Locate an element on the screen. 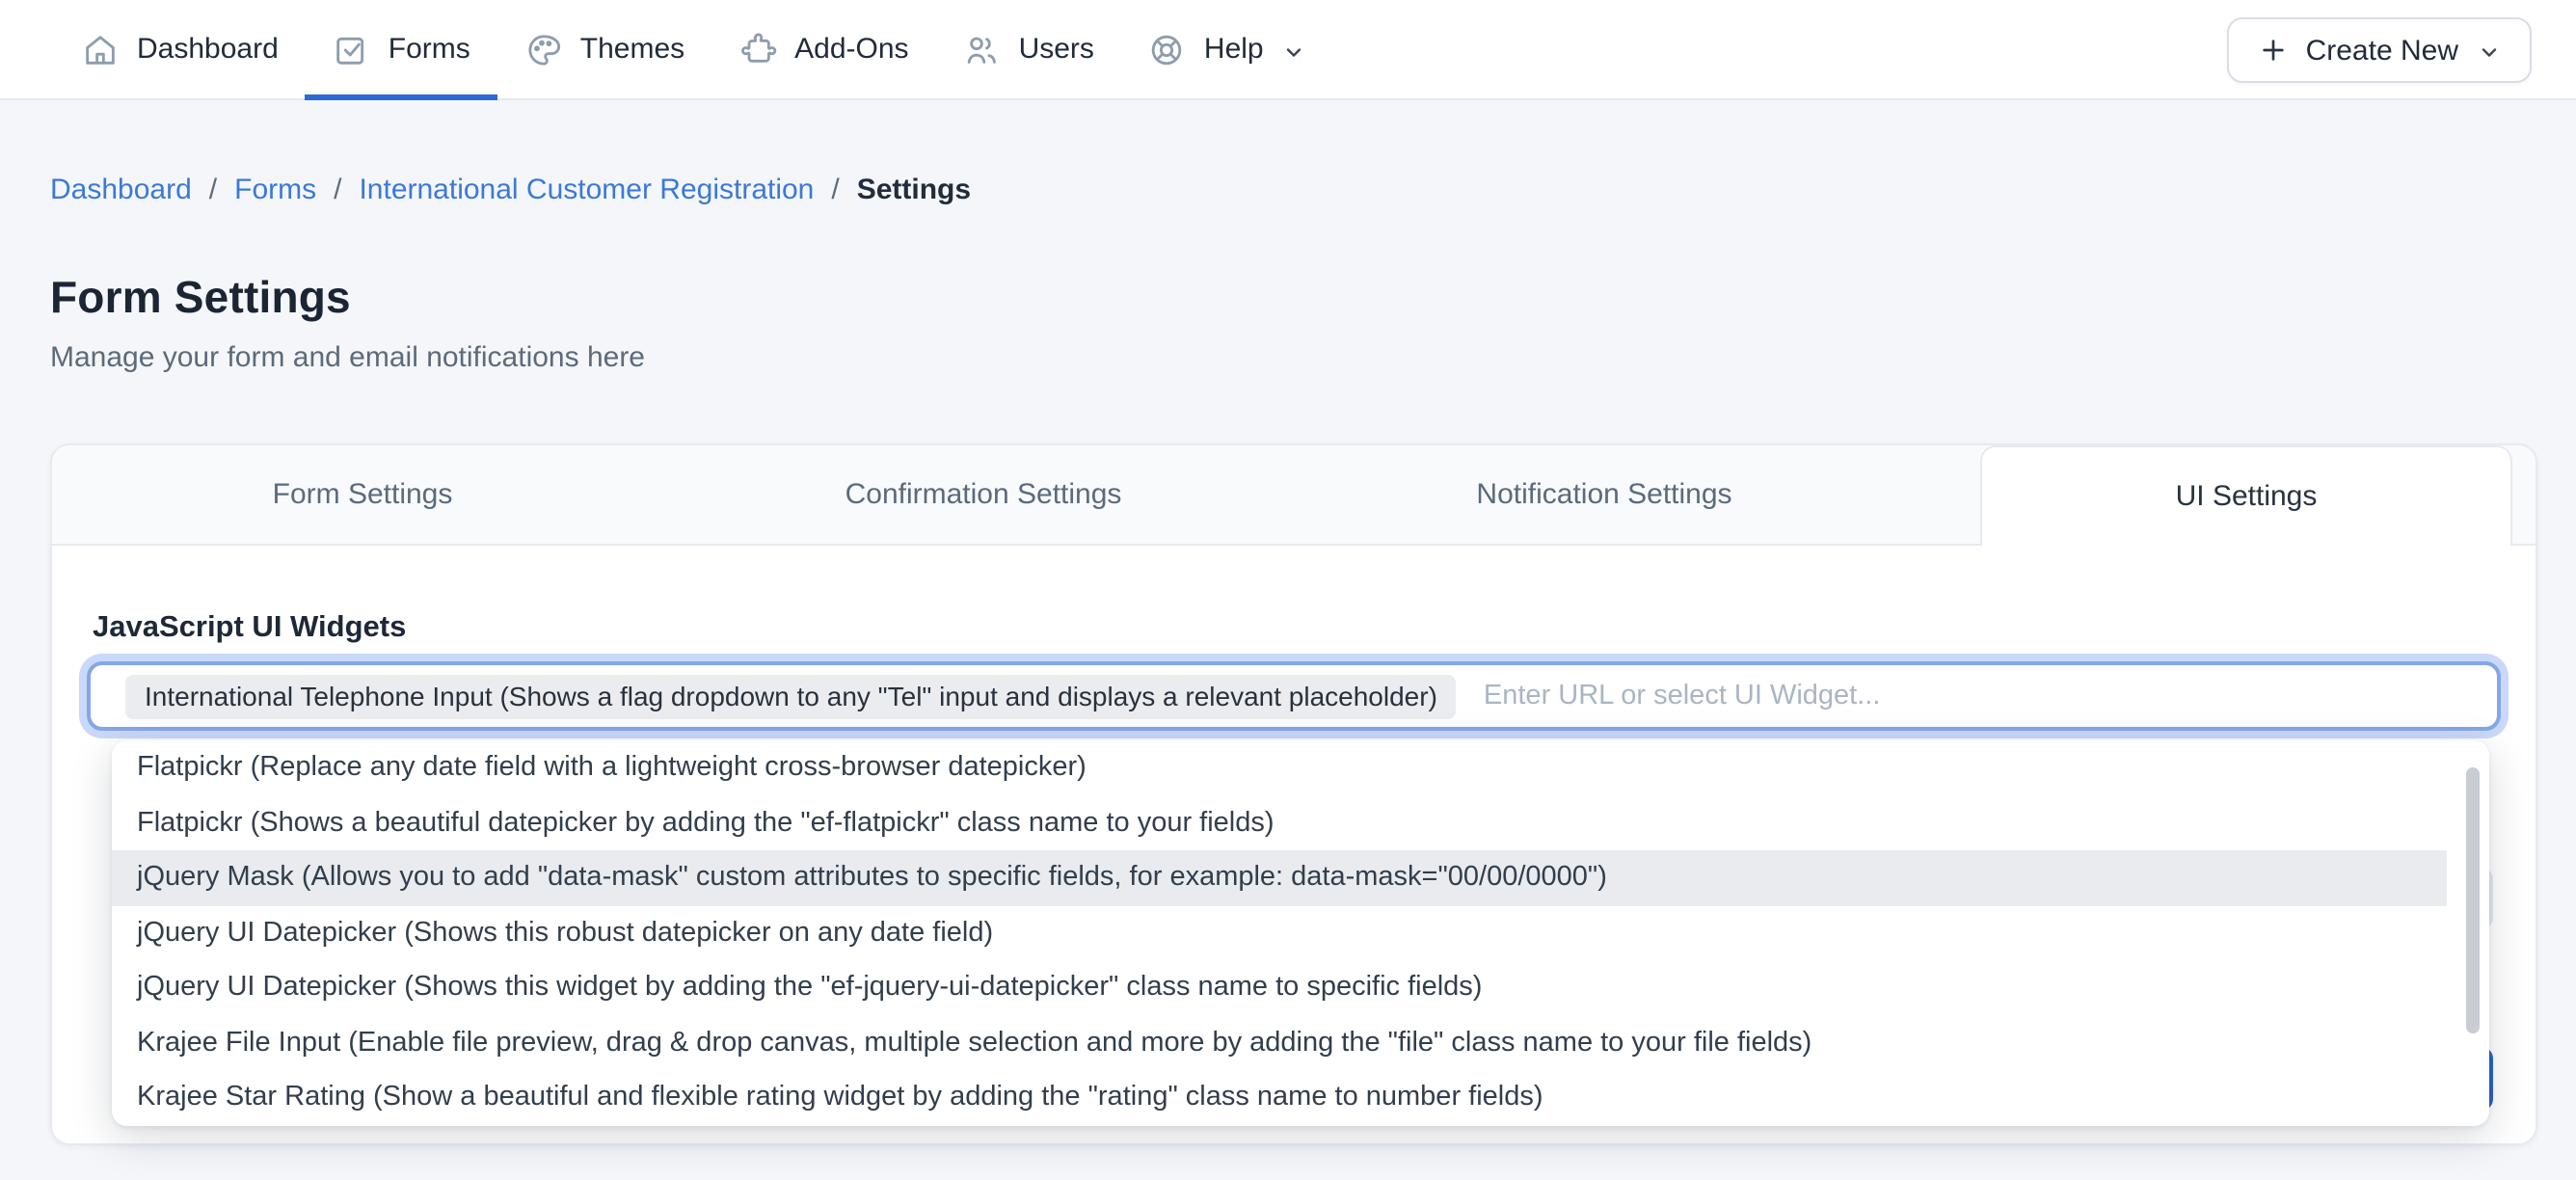 This screenshot has height=1180, width=2576. palette-icon is located at coordinates (543, 49).